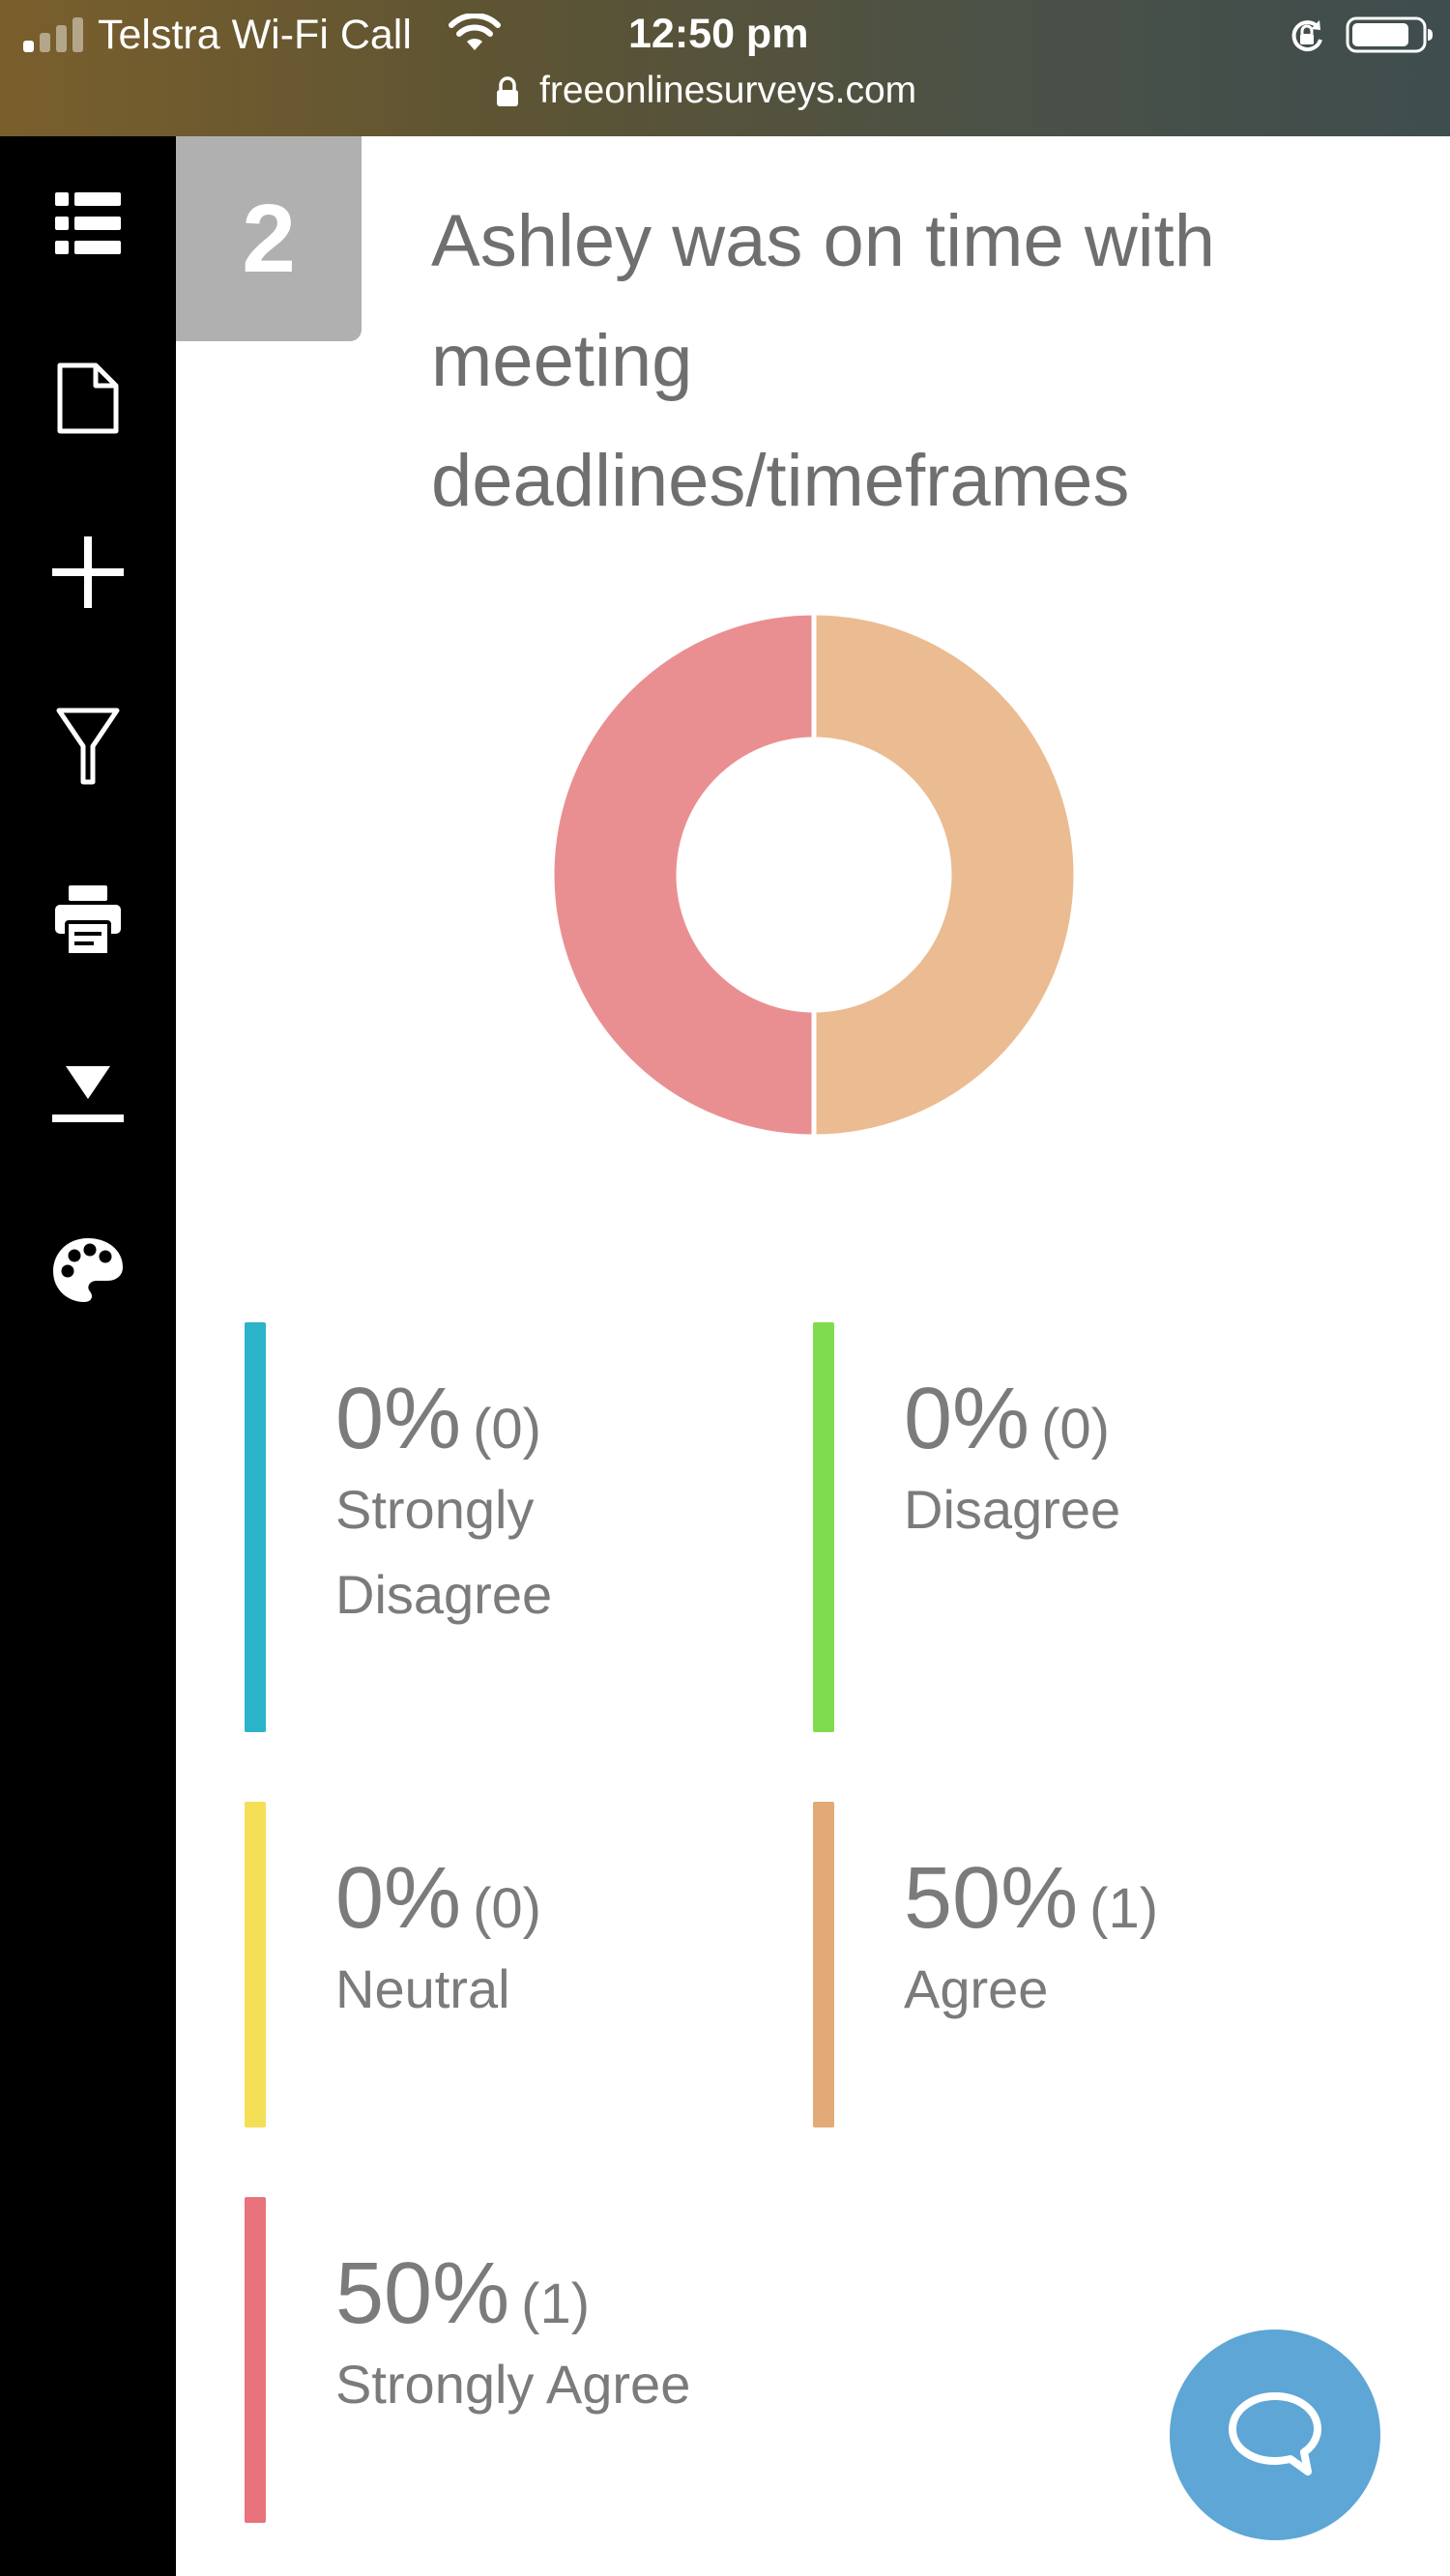 This screenshot has width=1450, height=2576. I want to click on chat-icon, so click(1275, 2433).